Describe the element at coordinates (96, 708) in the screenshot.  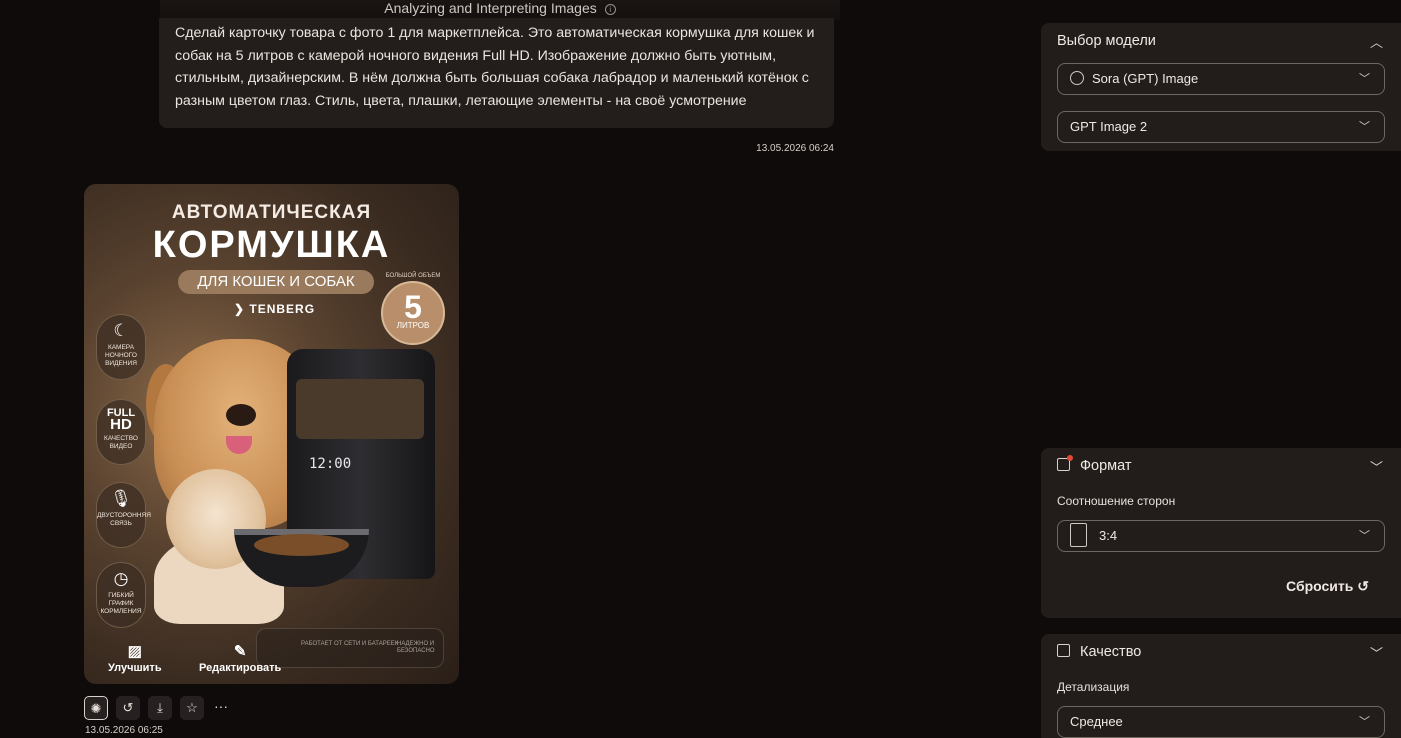
I see `openai-logo-icon: ✺` at that location.